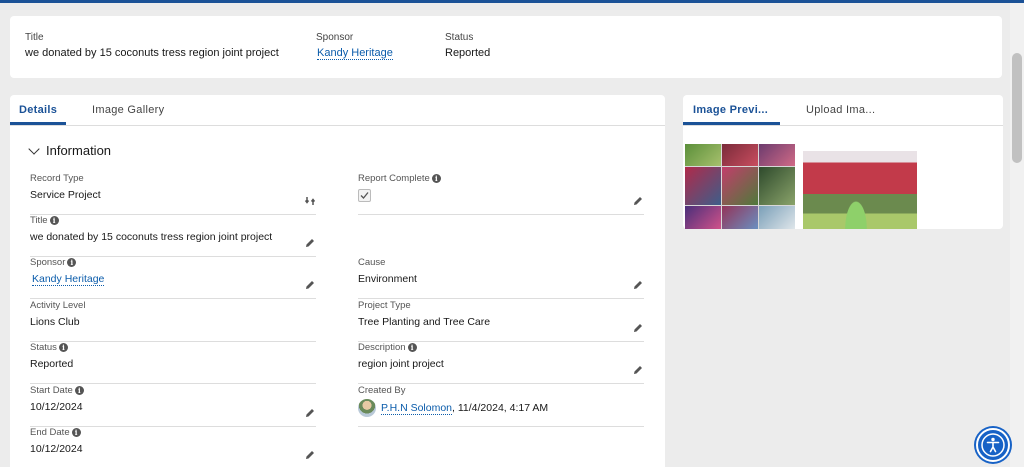 The width and height of the screenshot is (1024, 467). I want to click on active-tab-indicator, so click(38, 123).